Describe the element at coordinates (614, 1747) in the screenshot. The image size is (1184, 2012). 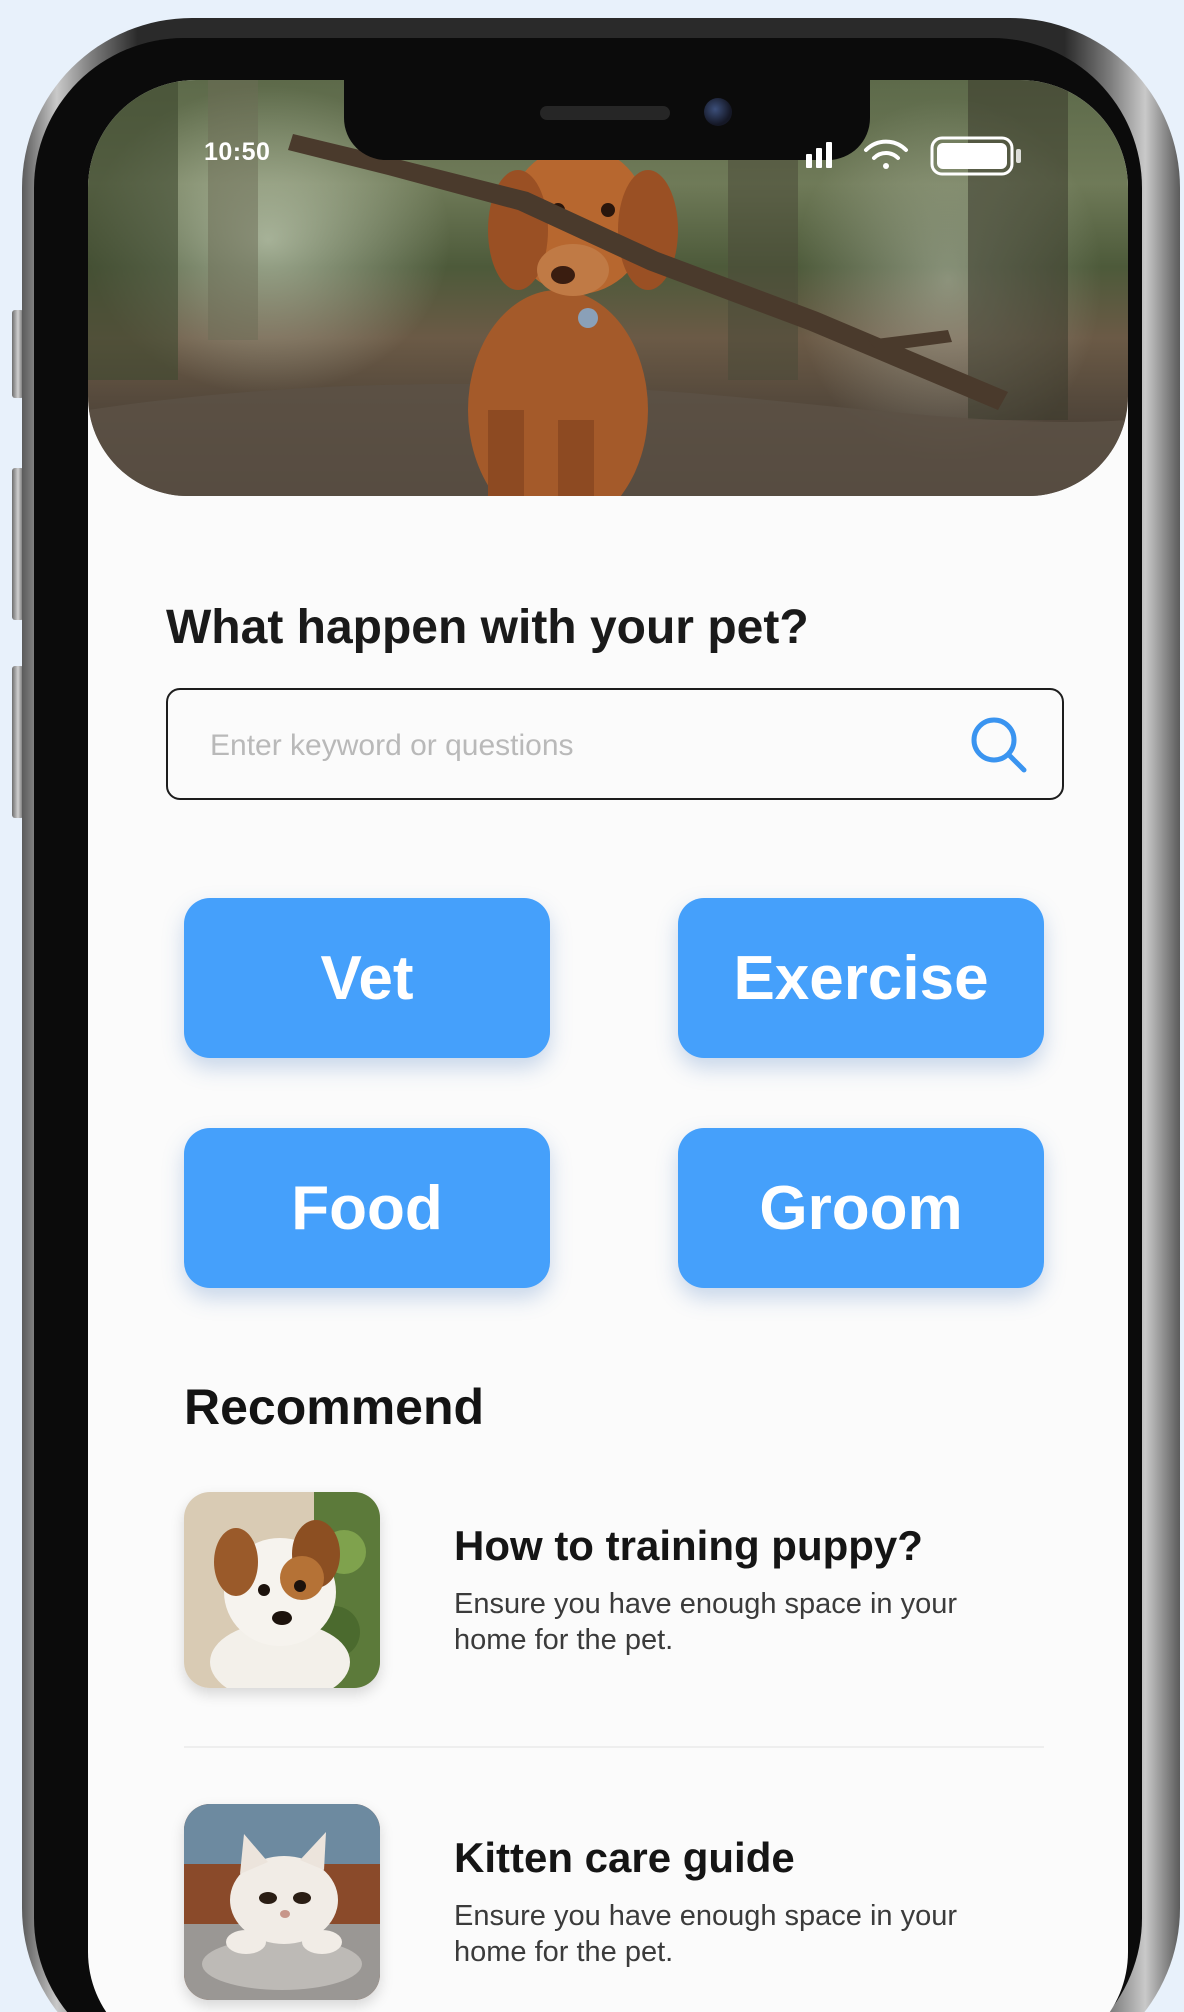
I see `list-divider` at that location.